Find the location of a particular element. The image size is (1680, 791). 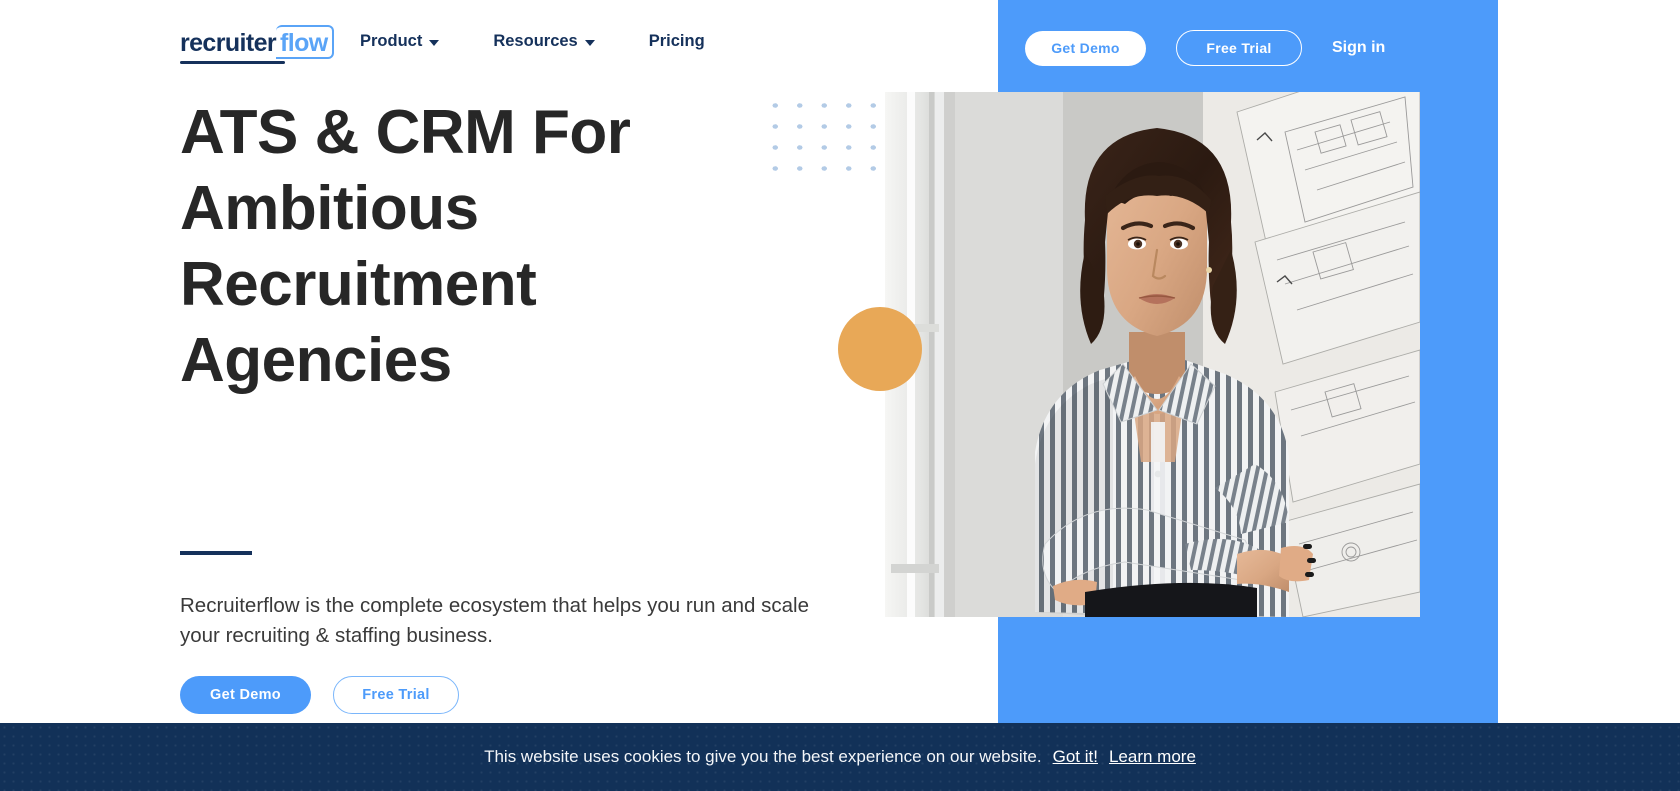

nav-label-product: Product is located at coordinates (391, 41).